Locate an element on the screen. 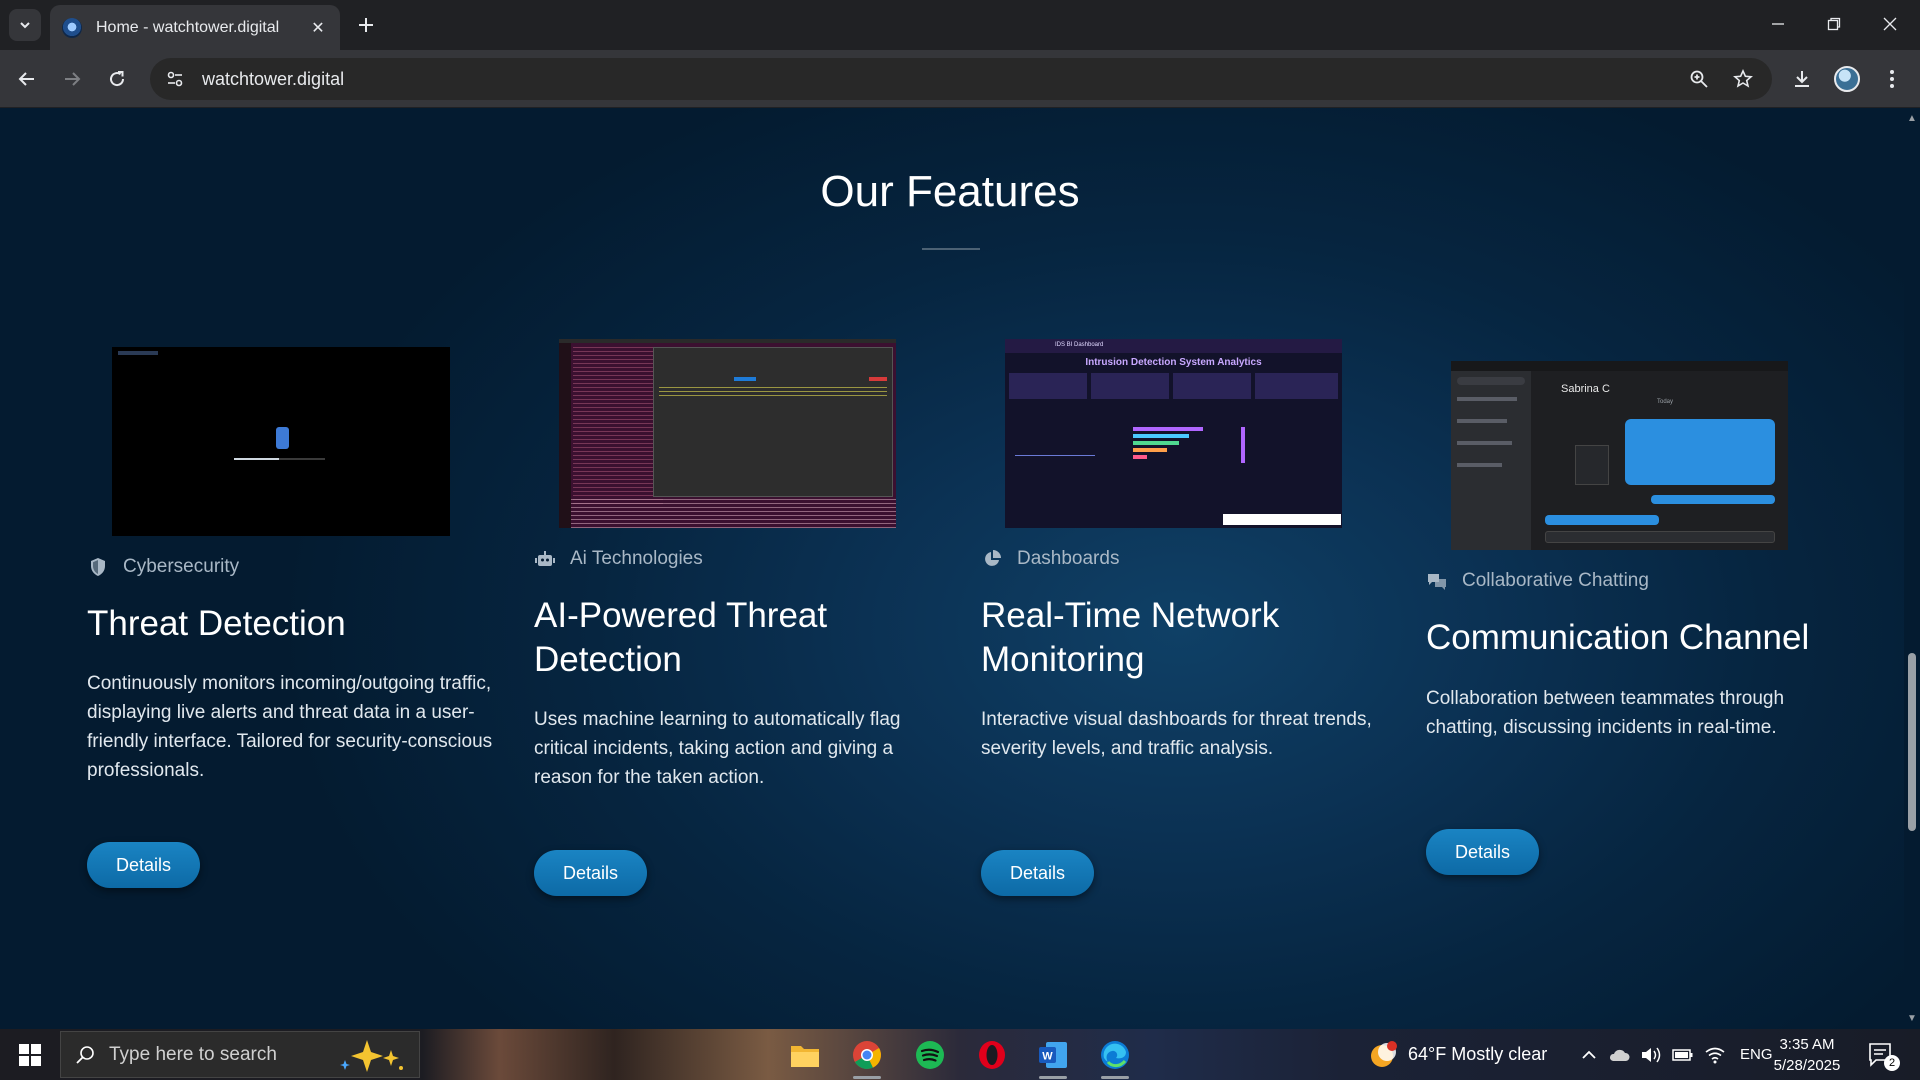 This screenshot has height=1080, width=1920. details-button-ai-threat-detection: Details is located at coordinates (590, 873).